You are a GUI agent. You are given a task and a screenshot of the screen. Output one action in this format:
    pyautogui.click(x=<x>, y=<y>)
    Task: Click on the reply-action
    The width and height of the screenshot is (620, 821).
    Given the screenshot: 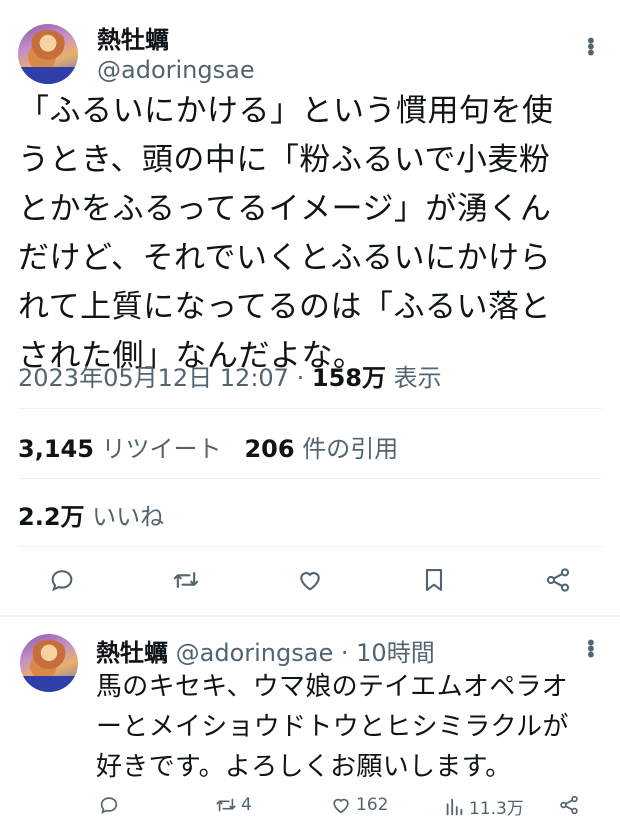 What is the action you would take?
    pyautogui.click(x=109, y=805)
    